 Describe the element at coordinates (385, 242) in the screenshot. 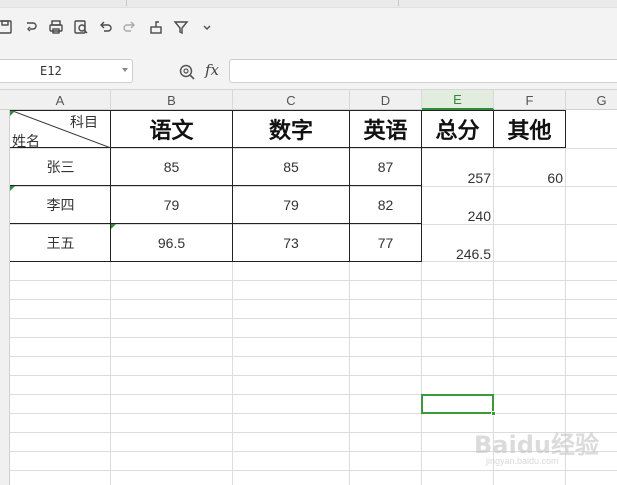

I see `cell-english: 77` at that location.